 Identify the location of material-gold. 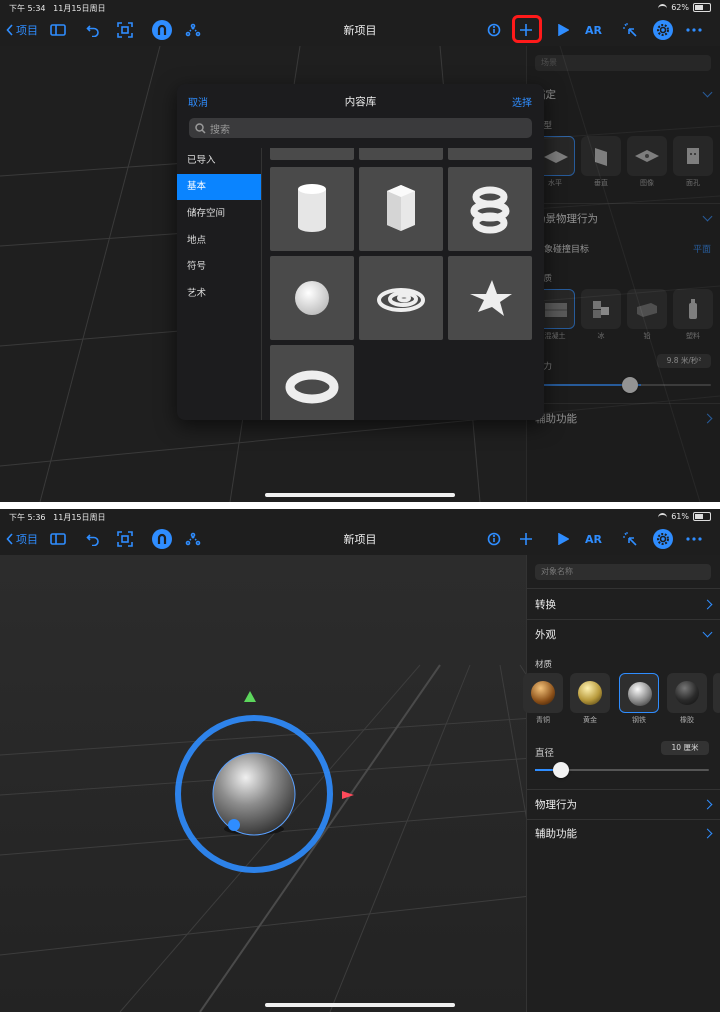
(590, 693).